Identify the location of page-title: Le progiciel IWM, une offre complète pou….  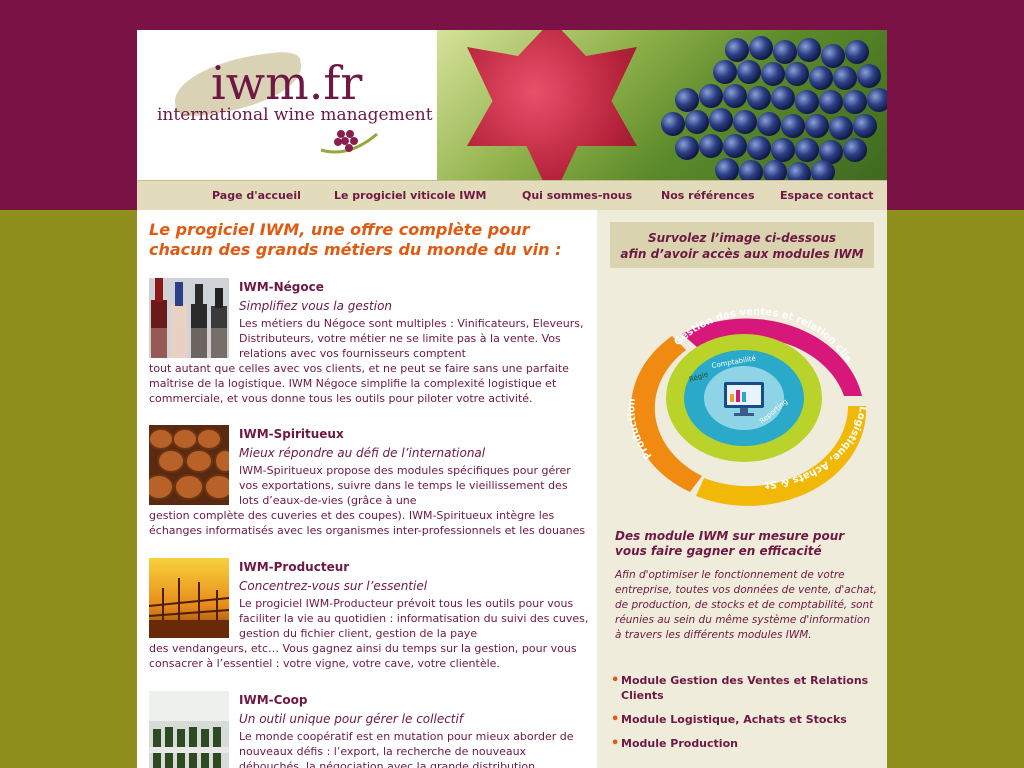
(355, 239).